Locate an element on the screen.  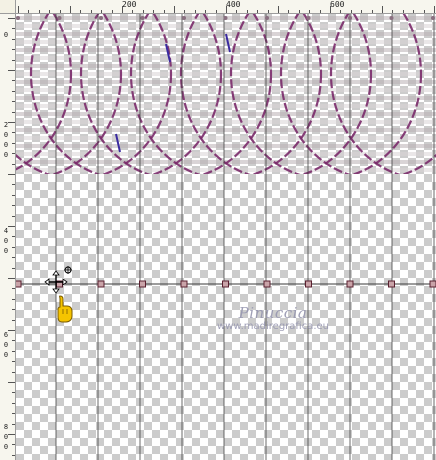
vertical-ruler: 0 2 0 0 0 4 0 0 6 0 0 8 0 0 1 0 0 is located at coordinates (8, 237).